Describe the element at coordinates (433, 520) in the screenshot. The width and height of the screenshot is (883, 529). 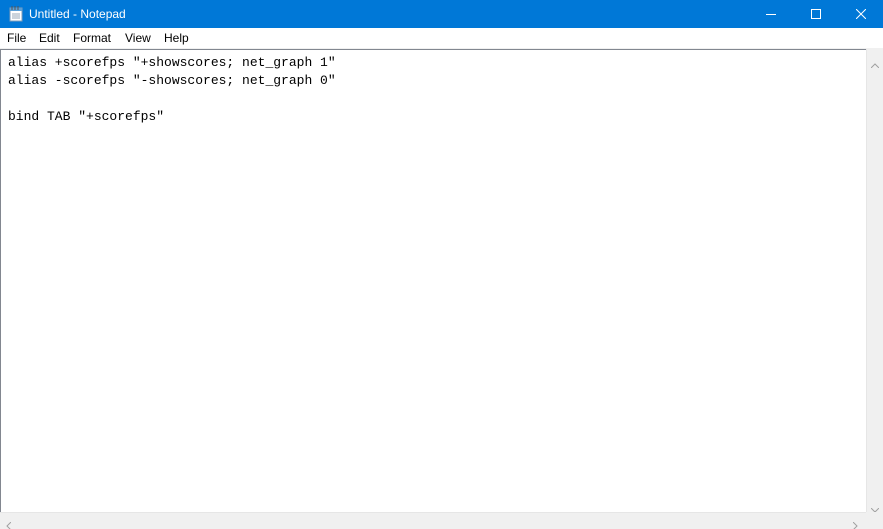
I see `horizontal-scrollbar` at that location.